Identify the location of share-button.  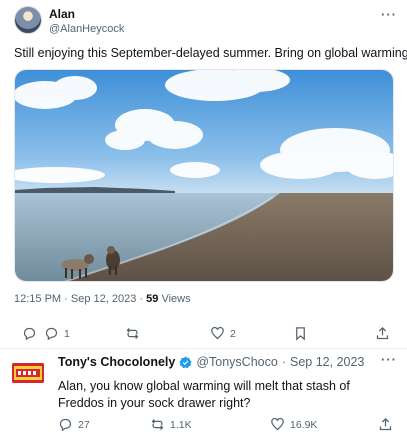
(382, 333).